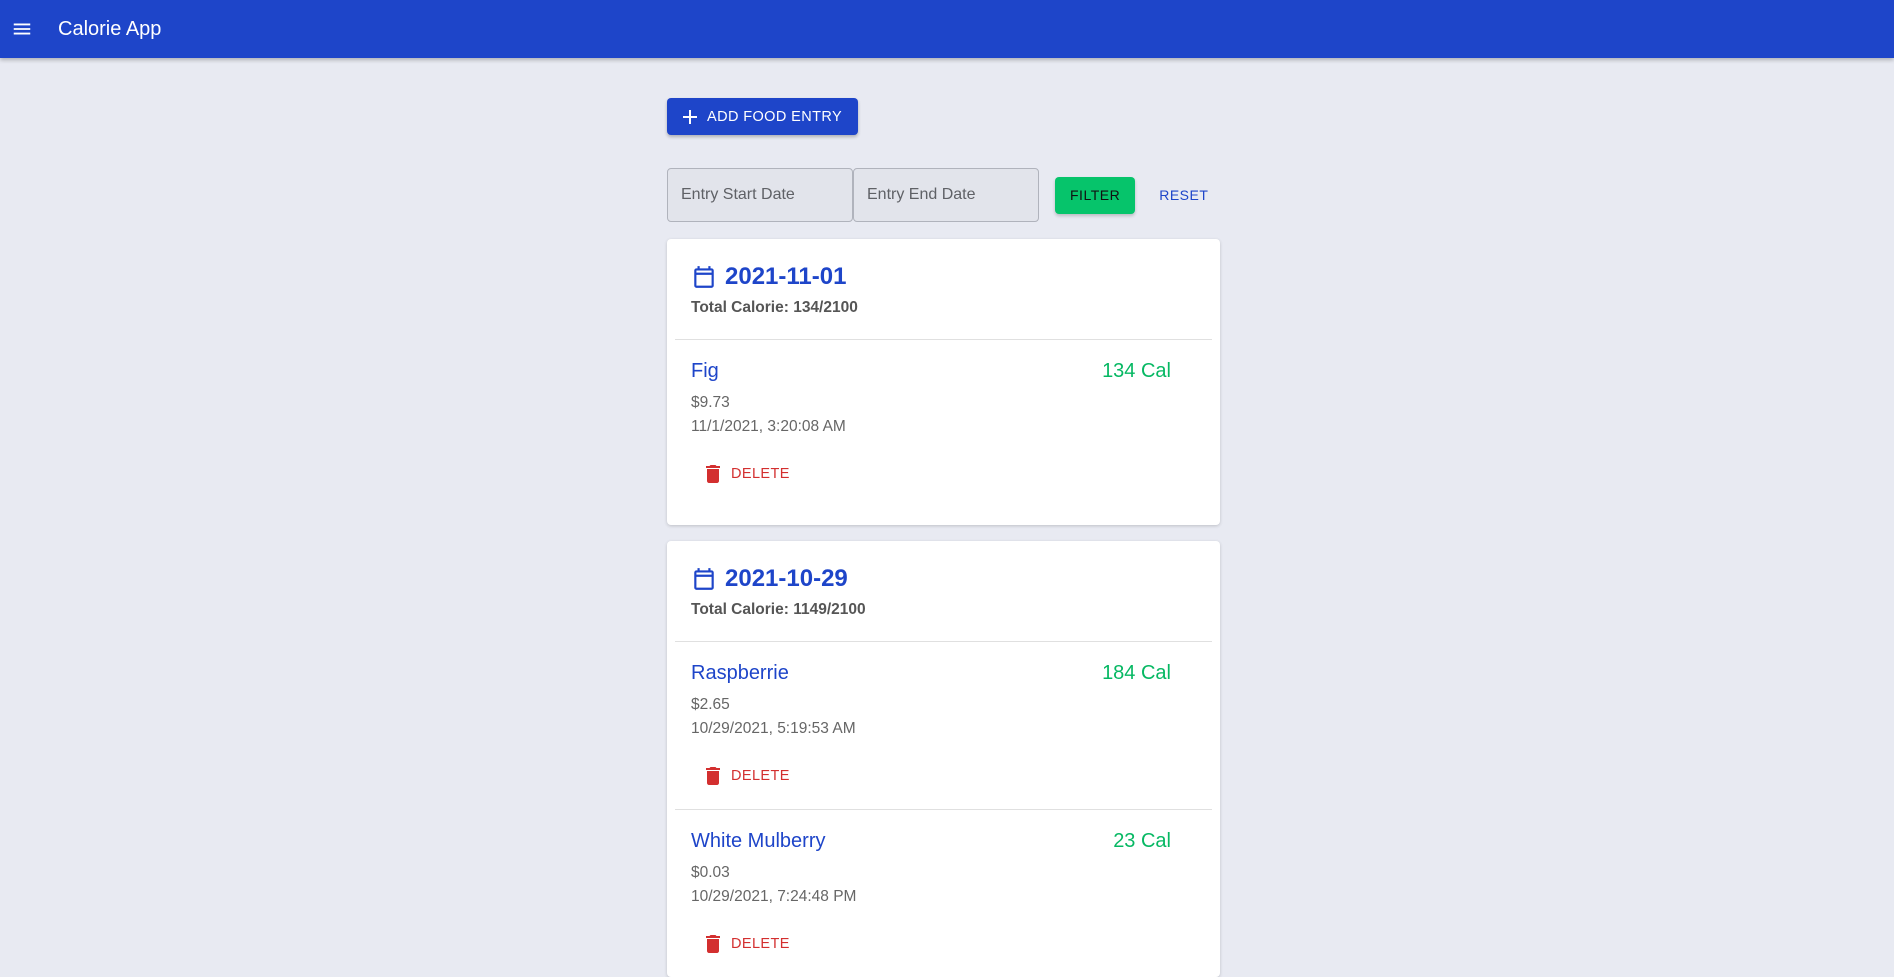  I want to click on food-time: 10/29/2021, 5:19:53 AM, so click(773, 728).